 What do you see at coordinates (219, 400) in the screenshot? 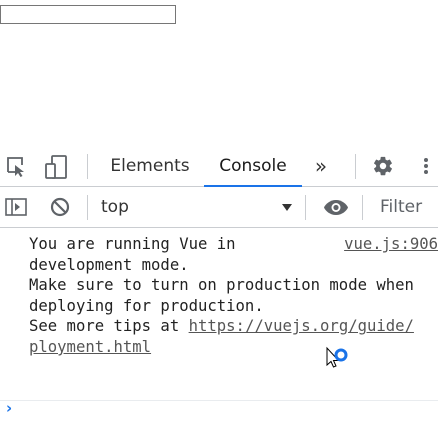
I see `message-divider` at bounding box center [219, 400].